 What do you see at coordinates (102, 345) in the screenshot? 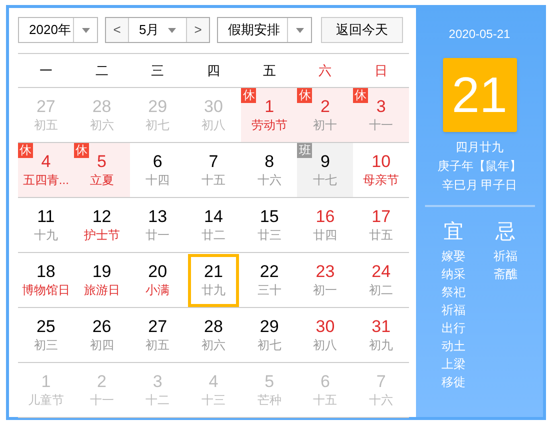
I see `lunar-date: 初四` at bounding box center [102, 345].